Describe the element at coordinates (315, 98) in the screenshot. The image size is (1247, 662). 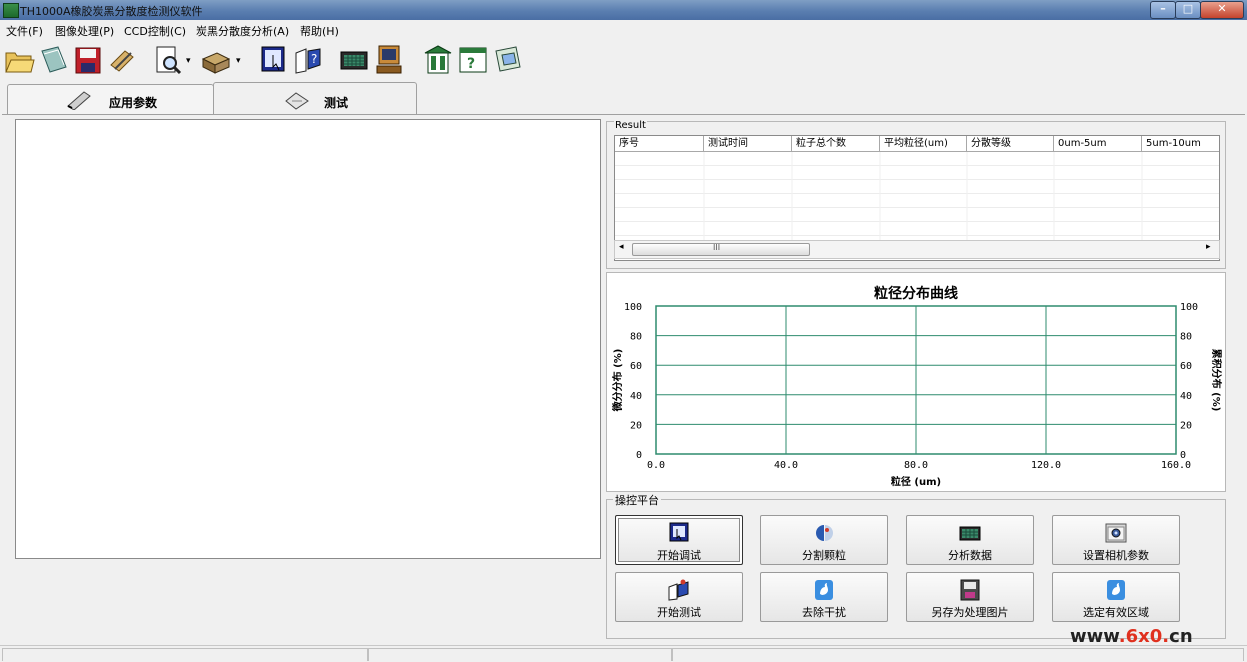
I see `tab-test: 测试` at that location.